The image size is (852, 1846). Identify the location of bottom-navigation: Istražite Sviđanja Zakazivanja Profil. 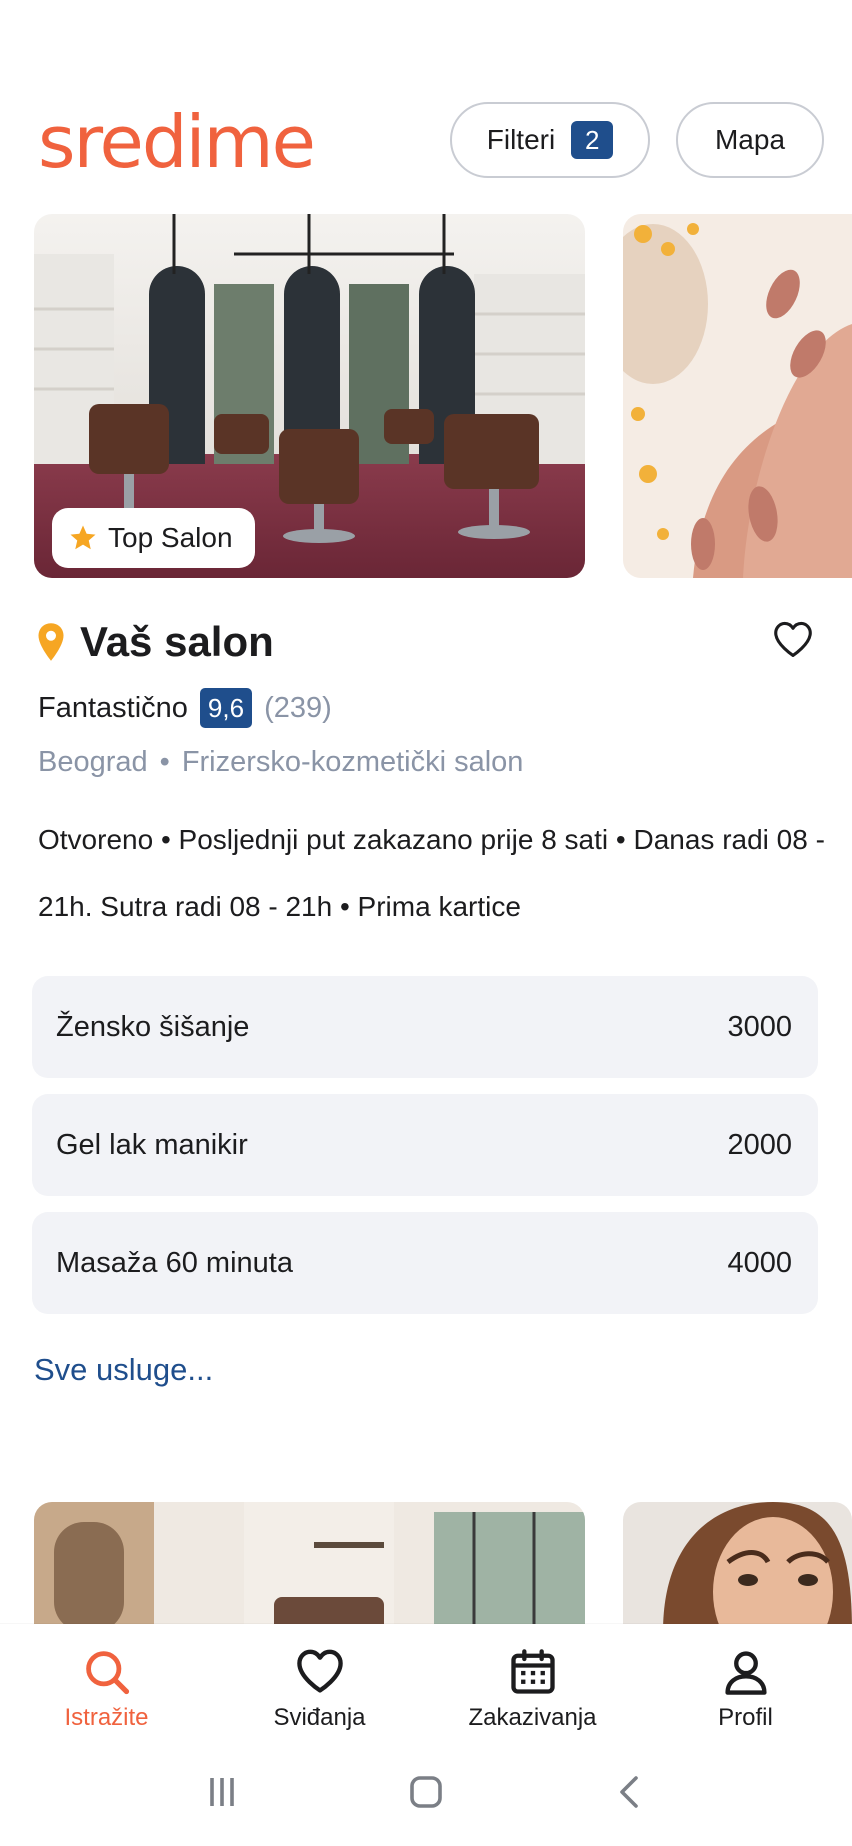
(426, 1681).